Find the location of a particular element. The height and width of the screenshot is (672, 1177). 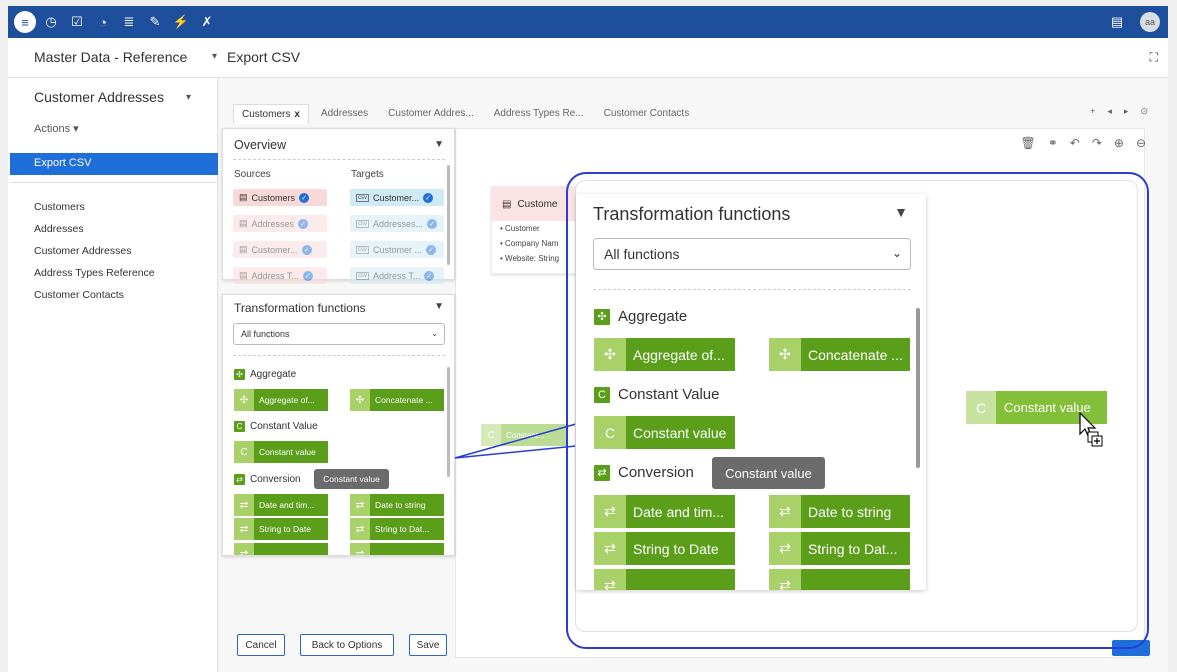

tab-customers: Customers x is located at coordinates (271, 114).